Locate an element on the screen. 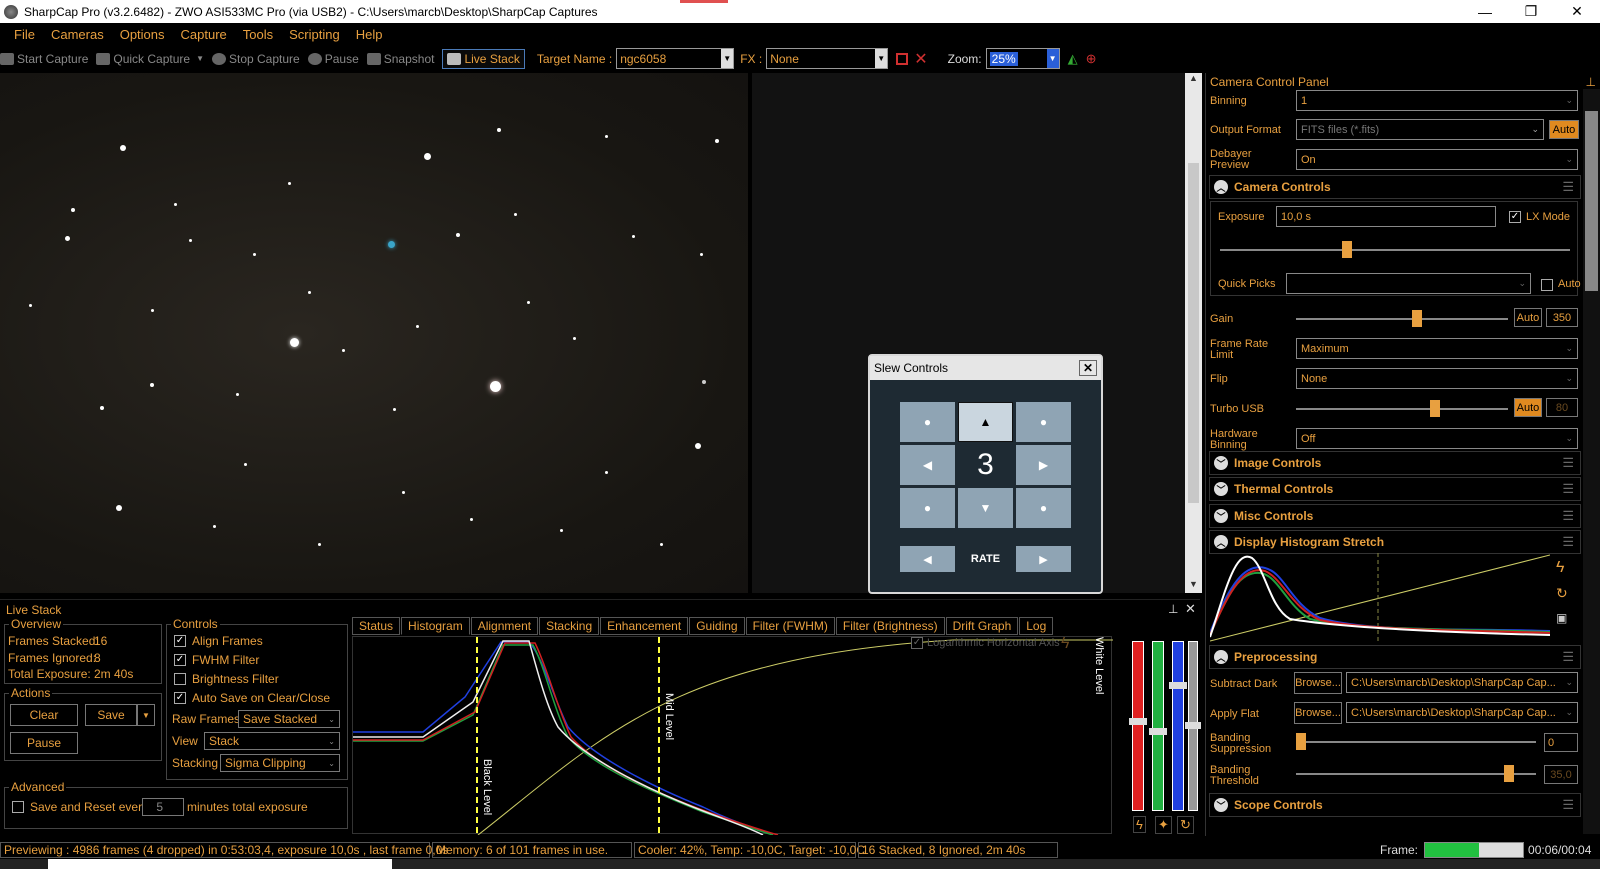  clear-button: Clear is located at coordinates (44, 715).